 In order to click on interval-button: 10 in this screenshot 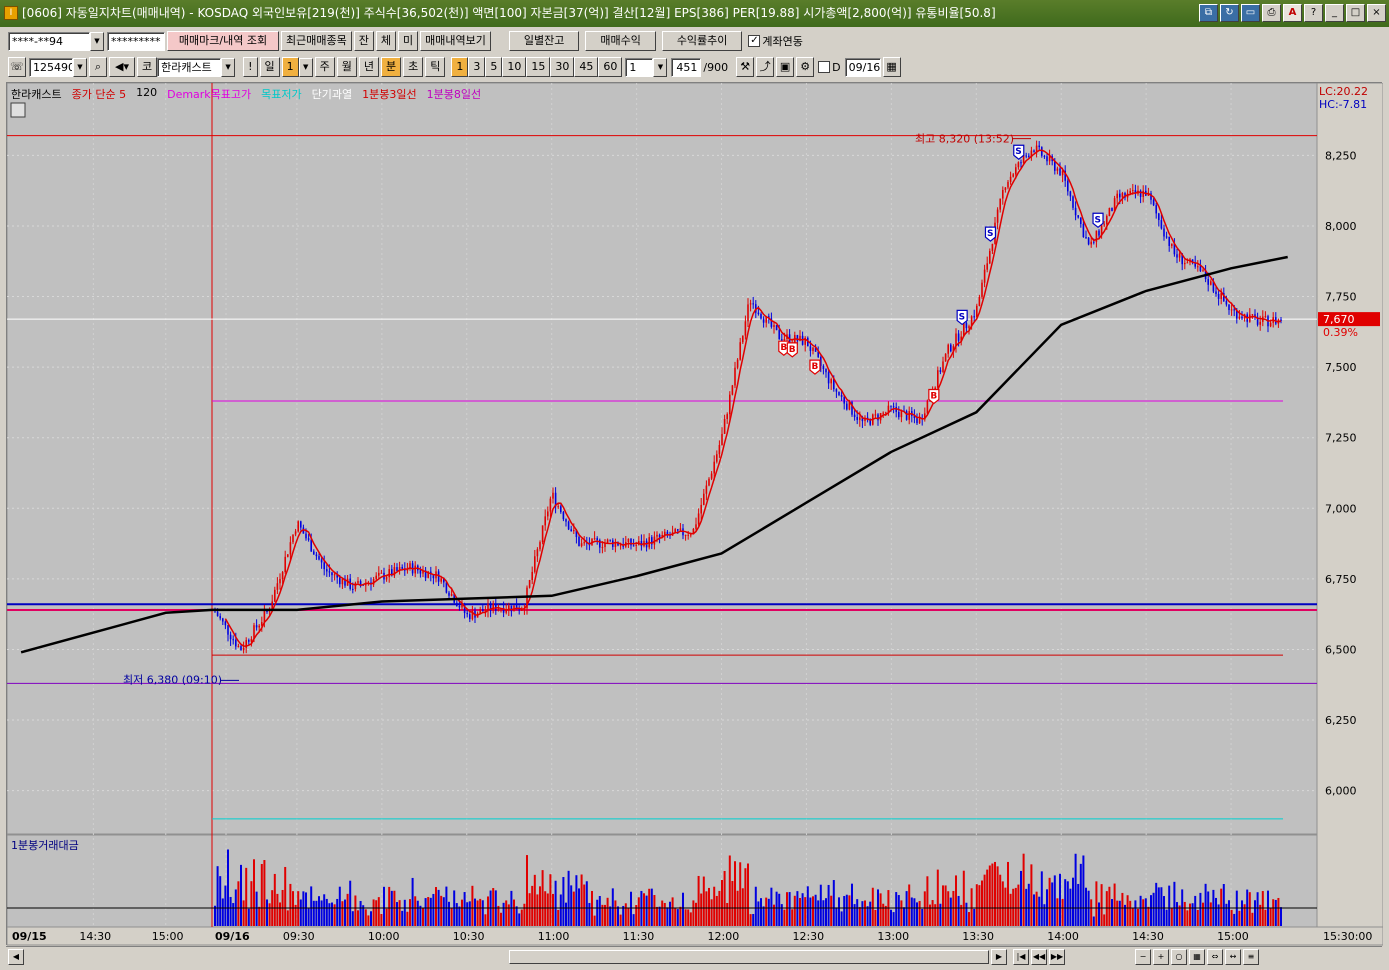, I will do `click(514, 67)`.